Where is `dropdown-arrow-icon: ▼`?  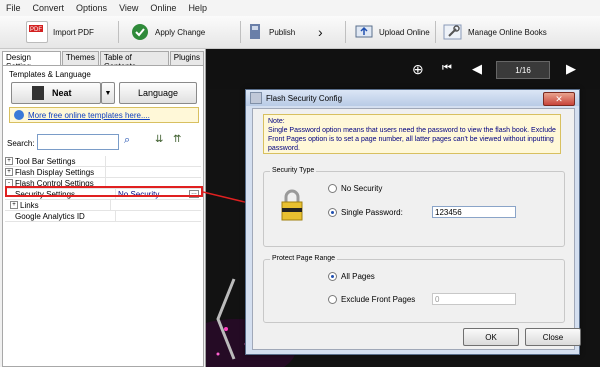 dropdown-arrow-icon: ▼ is located at coordinates (108, 93).